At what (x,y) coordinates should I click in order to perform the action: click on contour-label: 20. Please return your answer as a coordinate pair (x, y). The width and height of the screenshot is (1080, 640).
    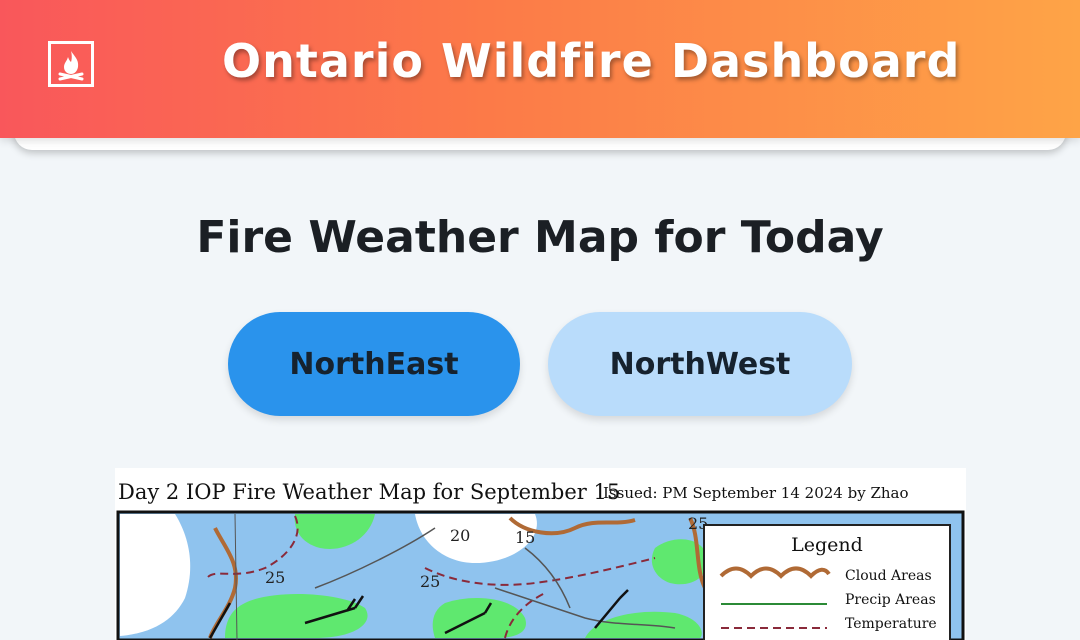
    Looking at the image, I should click on (460, 535).